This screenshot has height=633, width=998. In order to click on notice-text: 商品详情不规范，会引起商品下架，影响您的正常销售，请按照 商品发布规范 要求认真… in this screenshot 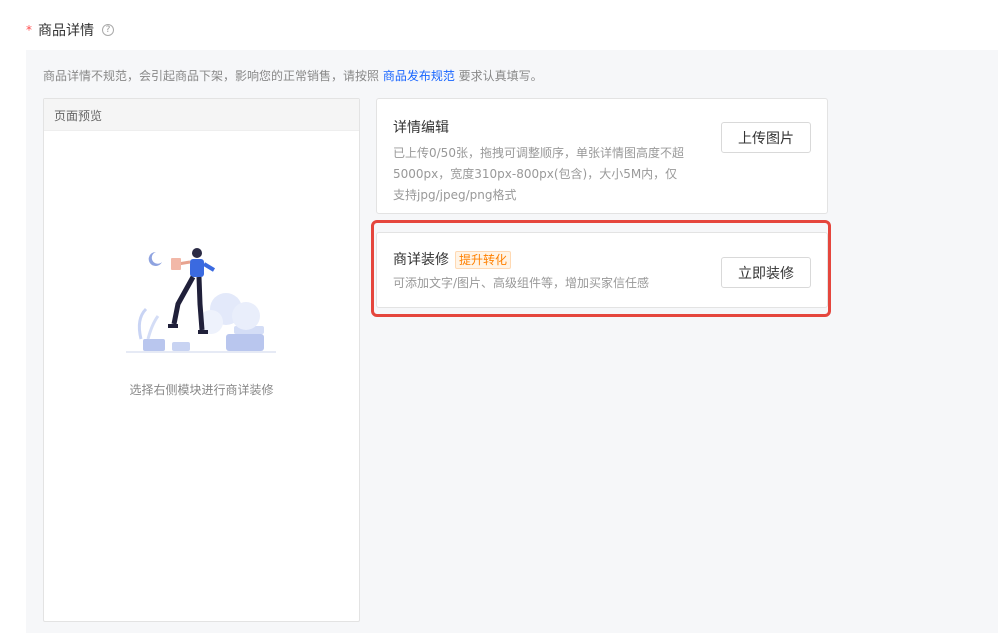, I will do `click(293, 75)`.